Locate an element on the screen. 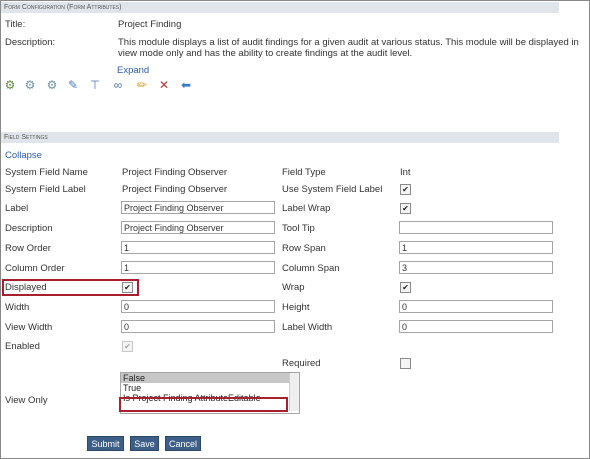  row-span-label: Row Span is located at coordinates (304, 248).